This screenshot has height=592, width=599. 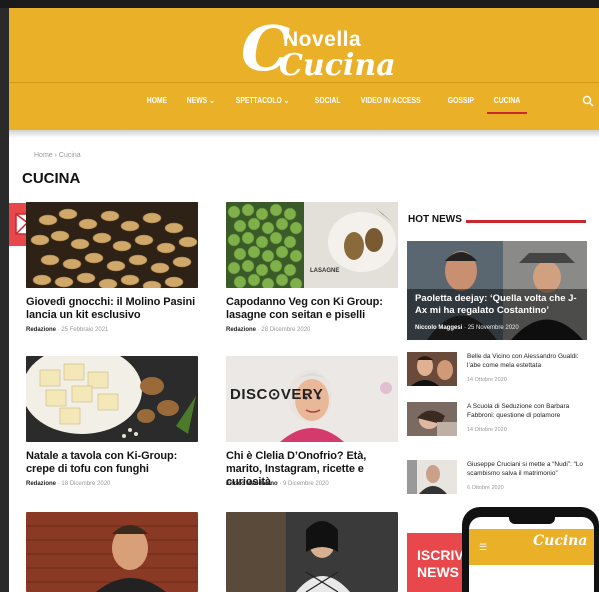 I want to click on phone-logo: Cucina, so click(x=560, y=541).